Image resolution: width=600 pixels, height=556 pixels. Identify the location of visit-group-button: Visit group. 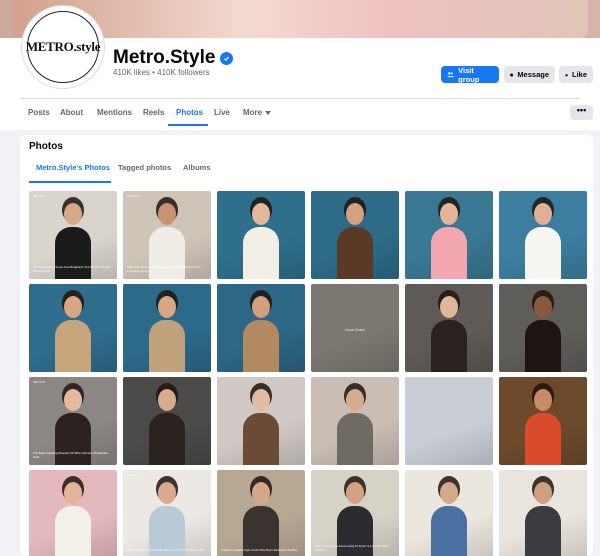
(470, 74).